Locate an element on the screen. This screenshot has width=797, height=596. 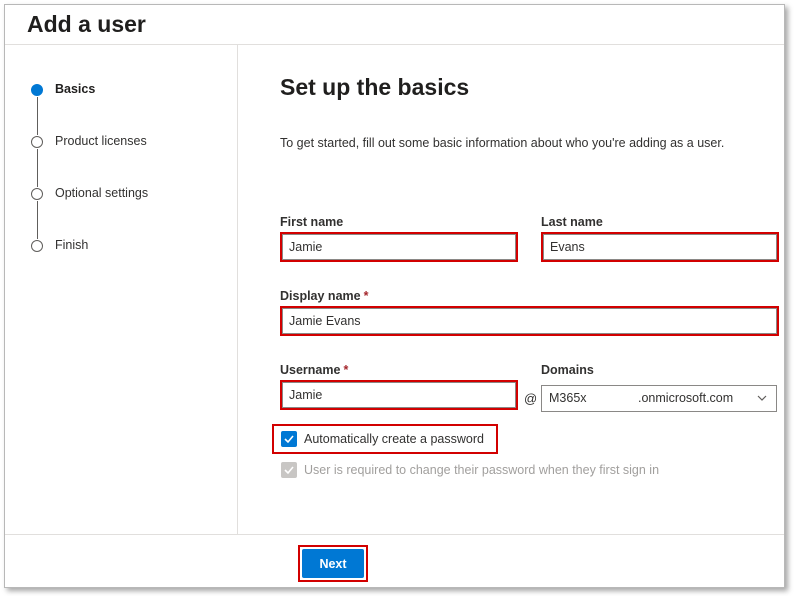
title-divider is located at coordinates (394, 44).